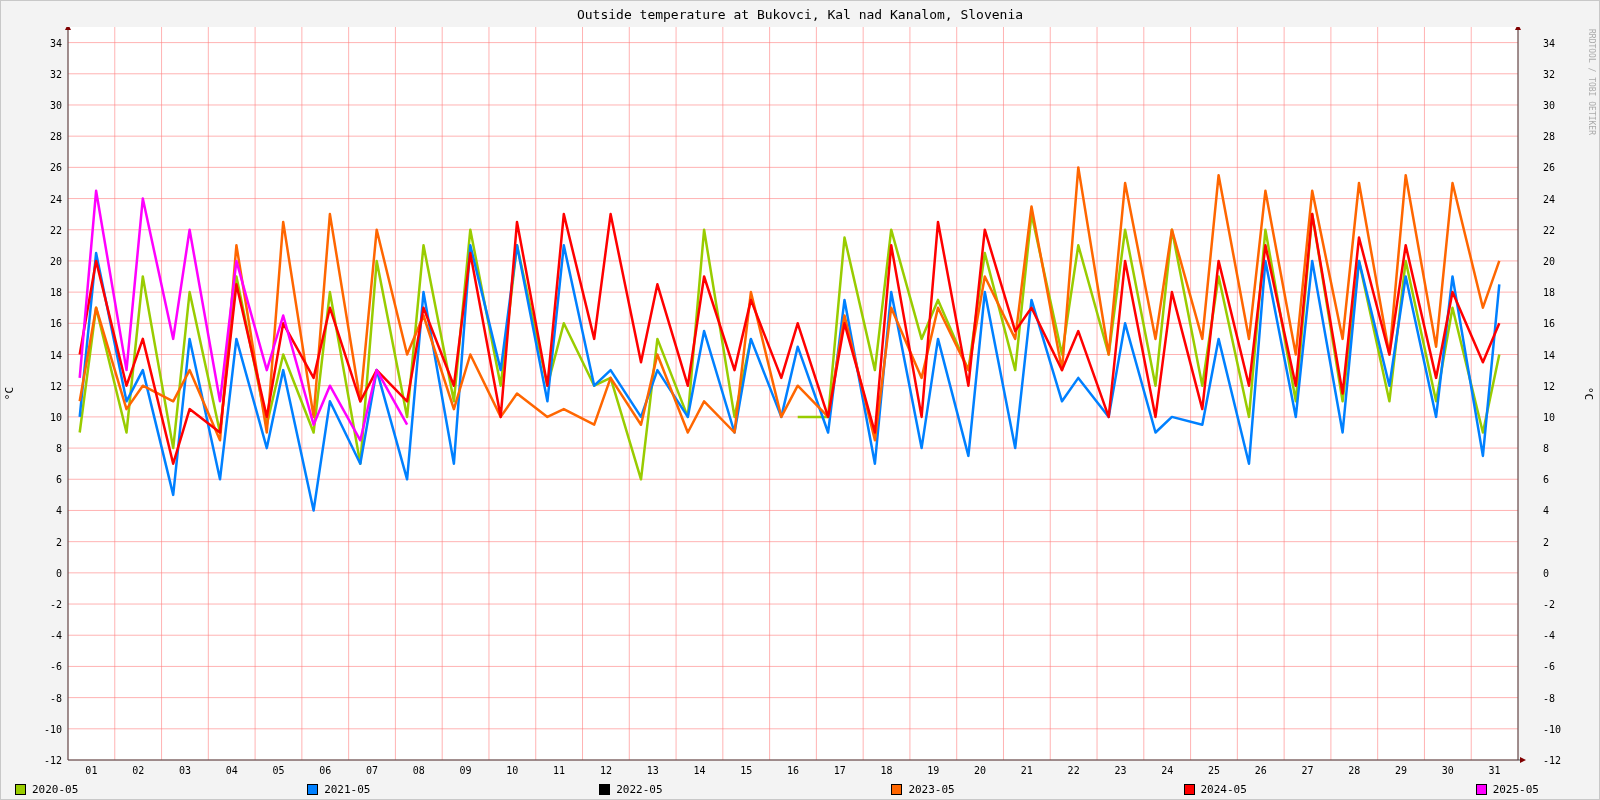 The height and width of the screenshot is (800, 1600). What do you see at coordinates (931, 789) in the screenshot?
I see `legend-label: 2023-05` at bounding box center [931, 789].